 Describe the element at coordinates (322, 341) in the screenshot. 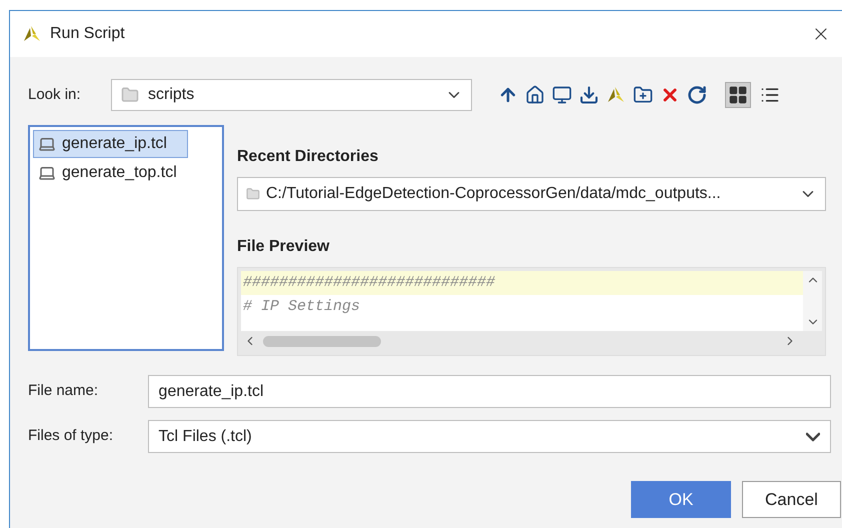

I see `scrollbar-thumb` at that location.